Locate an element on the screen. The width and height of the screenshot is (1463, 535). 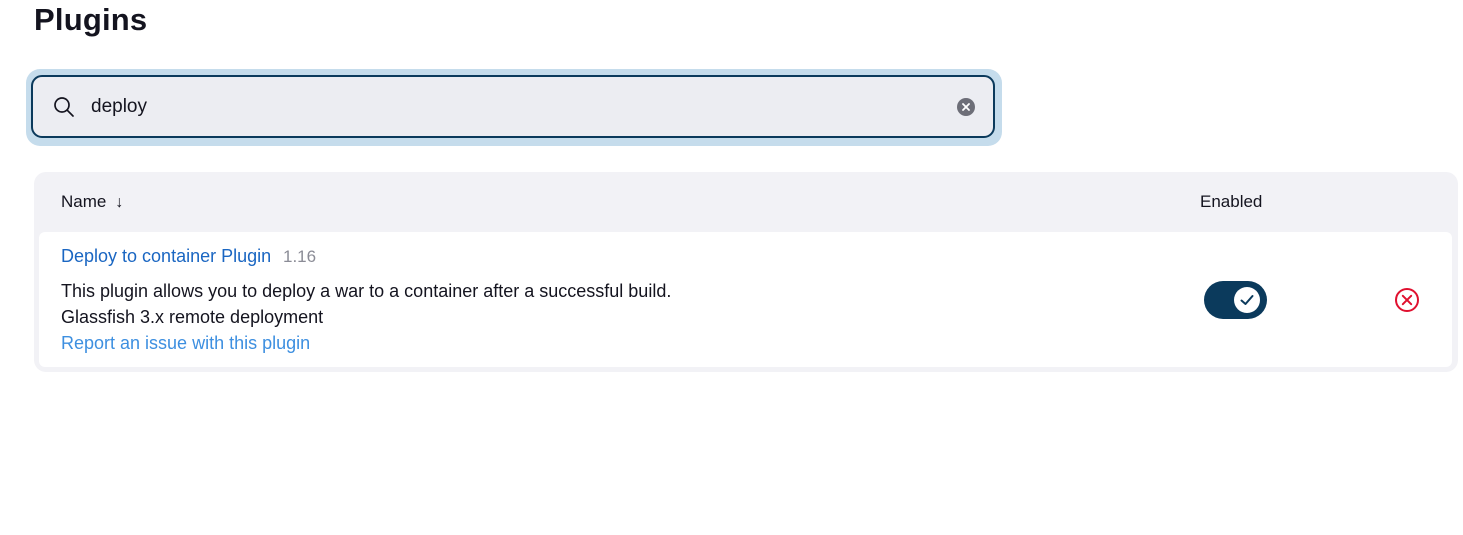
search-focus-ring is located at coordinates (514, 107).